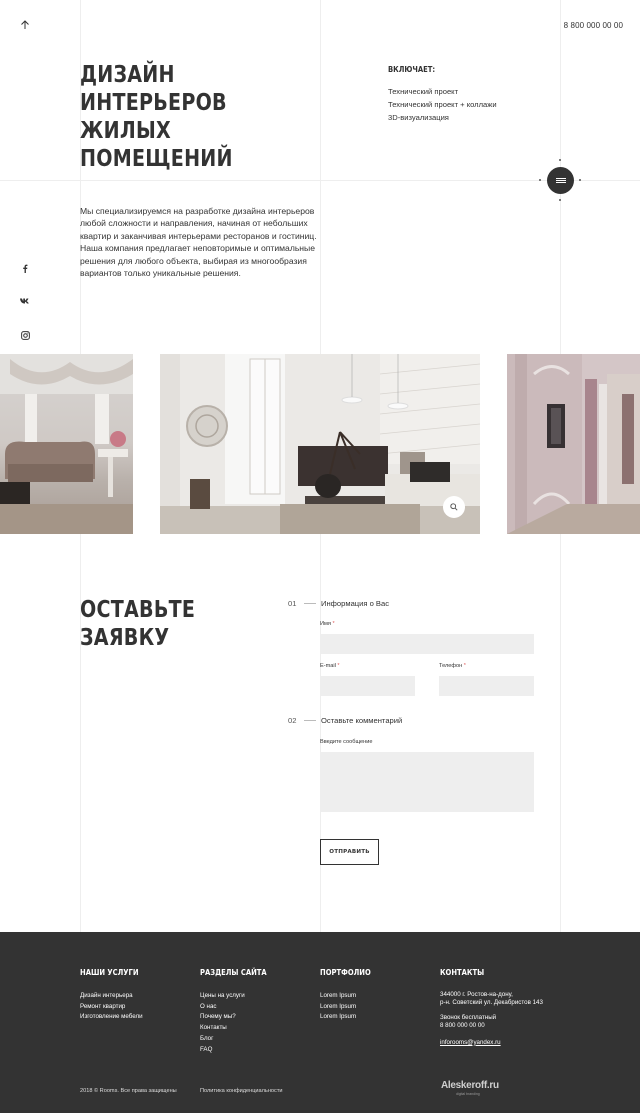  I want to click on header-phone: 8 800 000 00 00, so click(593, 25).